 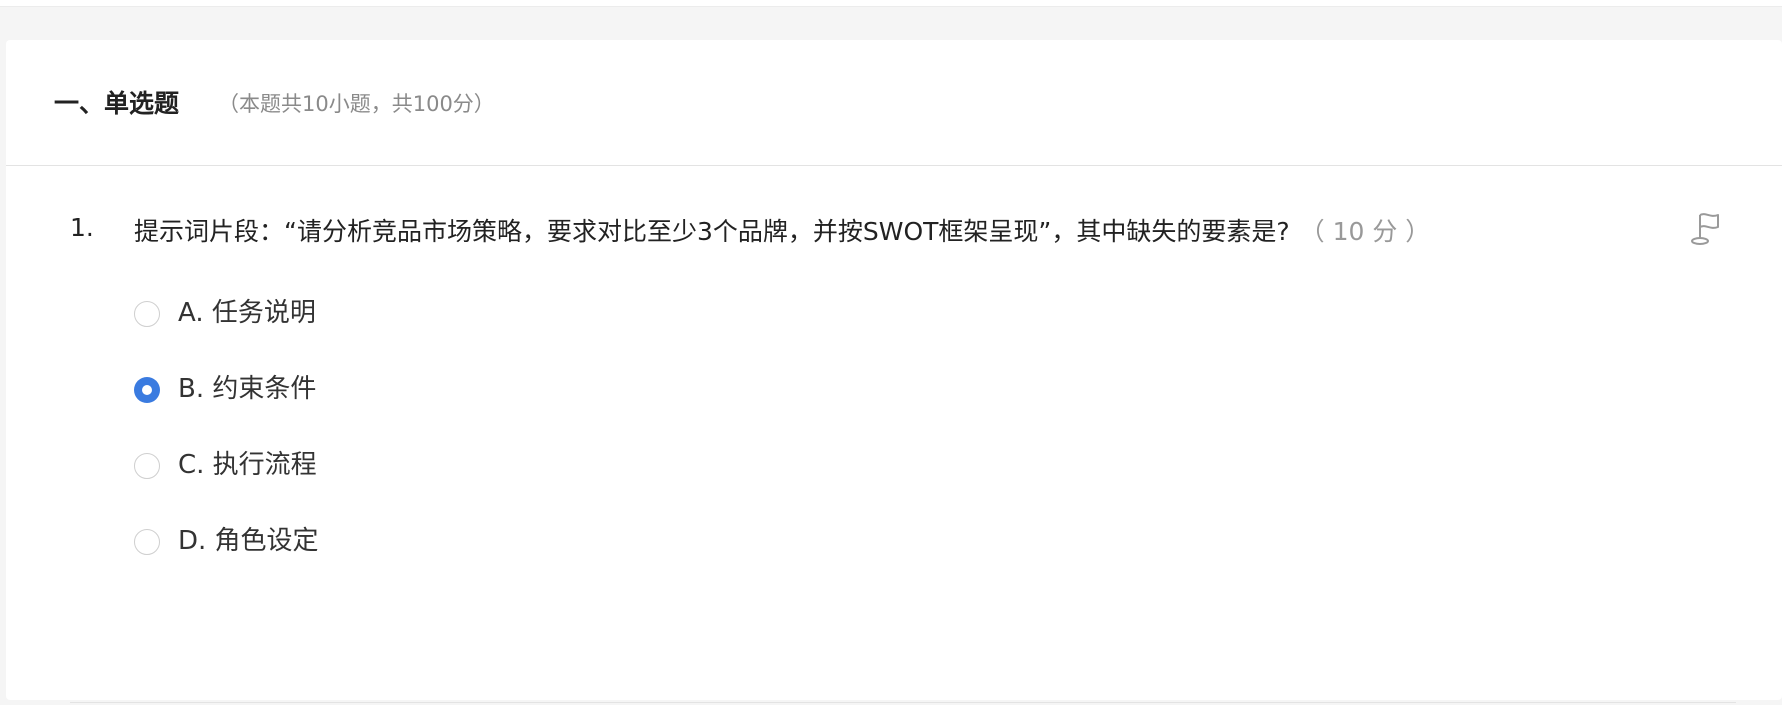 I want to click on option-d: D. 角色设定, so click(x=434, y=559).